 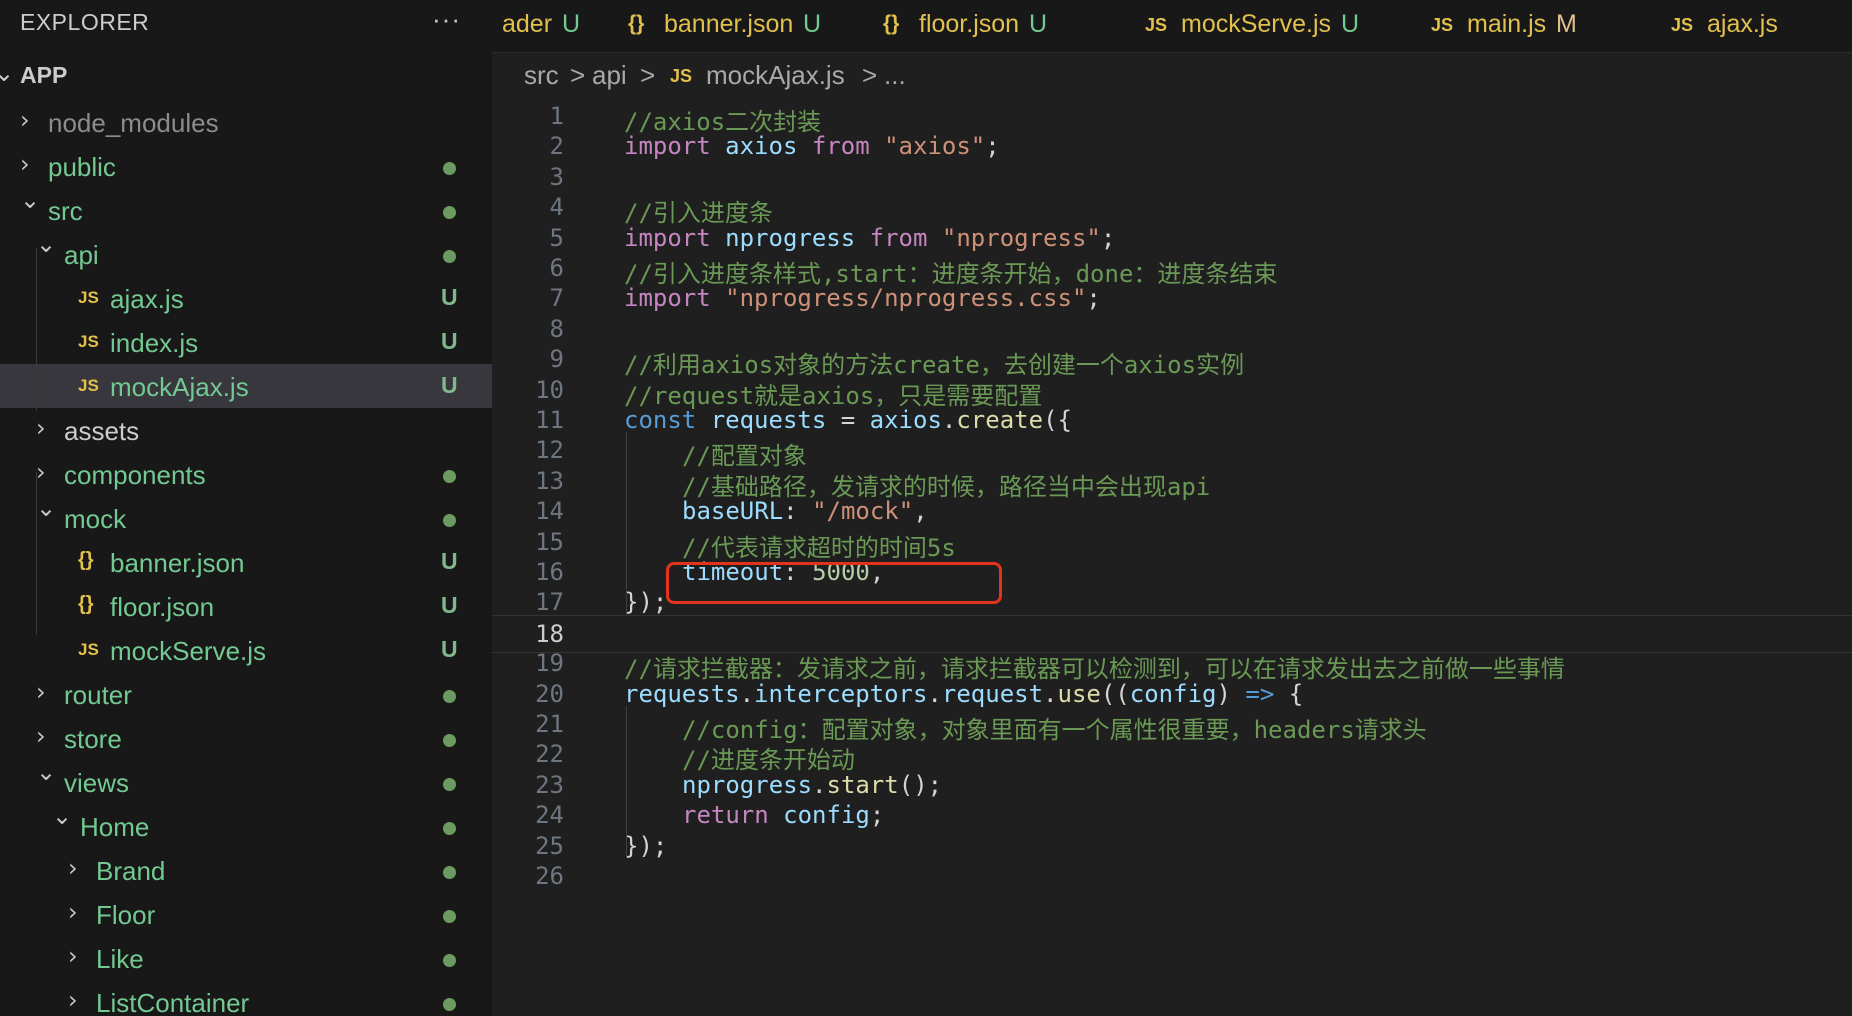 I want to click on tree-item-ajax-js: JS ajax.js U, so click(x=246, y=298).